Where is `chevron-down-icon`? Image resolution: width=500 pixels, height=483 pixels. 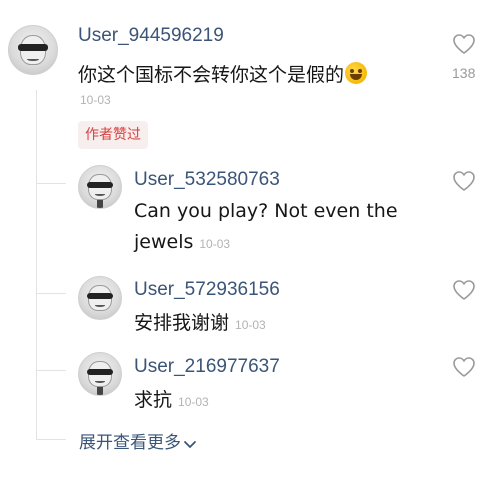 chevron-down-icon is located at coordinates (190, 444).